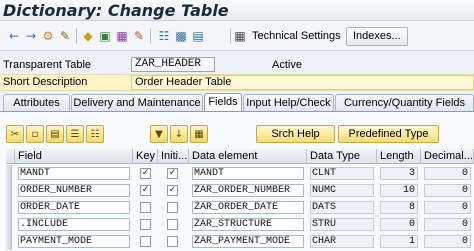 This screenshot has width=474, height=251. I want to click on check-icon: ◆, so click(88, 36).